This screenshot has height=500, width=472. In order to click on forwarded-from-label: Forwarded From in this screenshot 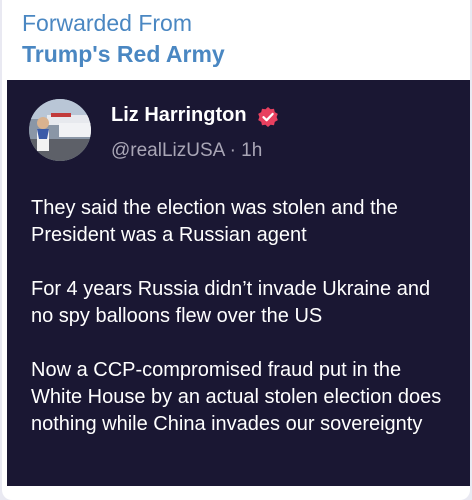, I will do `click(107, 23)`.